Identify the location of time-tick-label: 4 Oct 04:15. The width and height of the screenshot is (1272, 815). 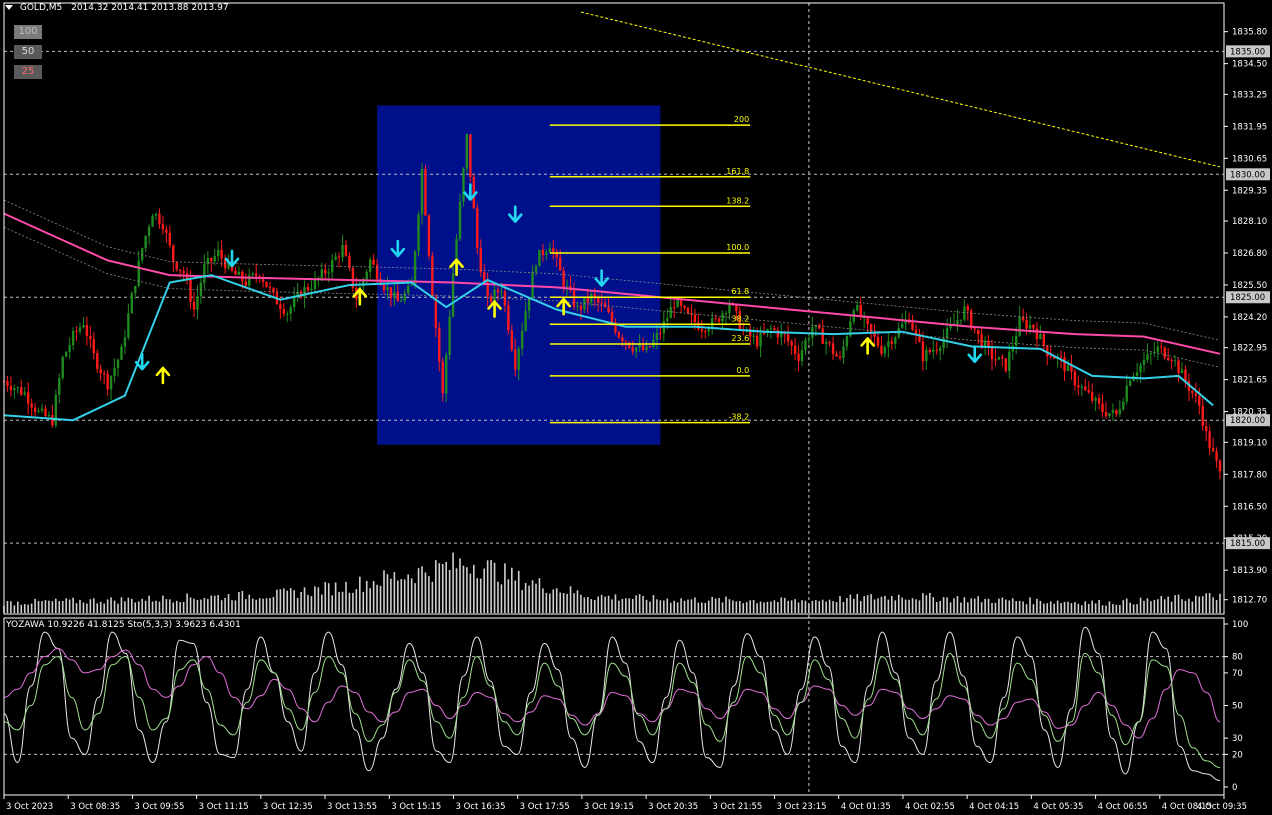
(994, 807).